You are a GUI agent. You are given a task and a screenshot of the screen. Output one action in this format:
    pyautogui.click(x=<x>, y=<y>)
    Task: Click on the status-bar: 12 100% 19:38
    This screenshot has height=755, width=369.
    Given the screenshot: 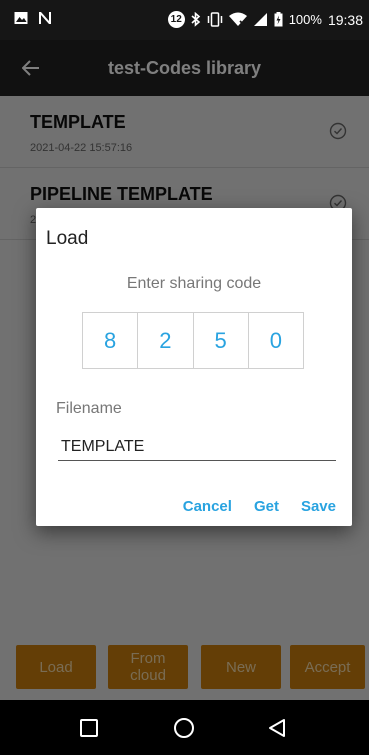 What is the action you would take?
    pyautogui.click(x=184, y=20)
    